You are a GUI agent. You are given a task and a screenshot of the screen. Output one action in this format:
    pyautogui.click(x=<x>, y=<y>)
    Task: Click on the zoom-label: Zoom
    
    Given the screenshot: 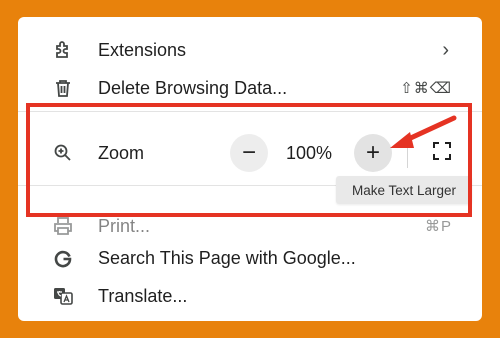 What is the action you would take?
    pyautogui.click(x=121, y=152)
    